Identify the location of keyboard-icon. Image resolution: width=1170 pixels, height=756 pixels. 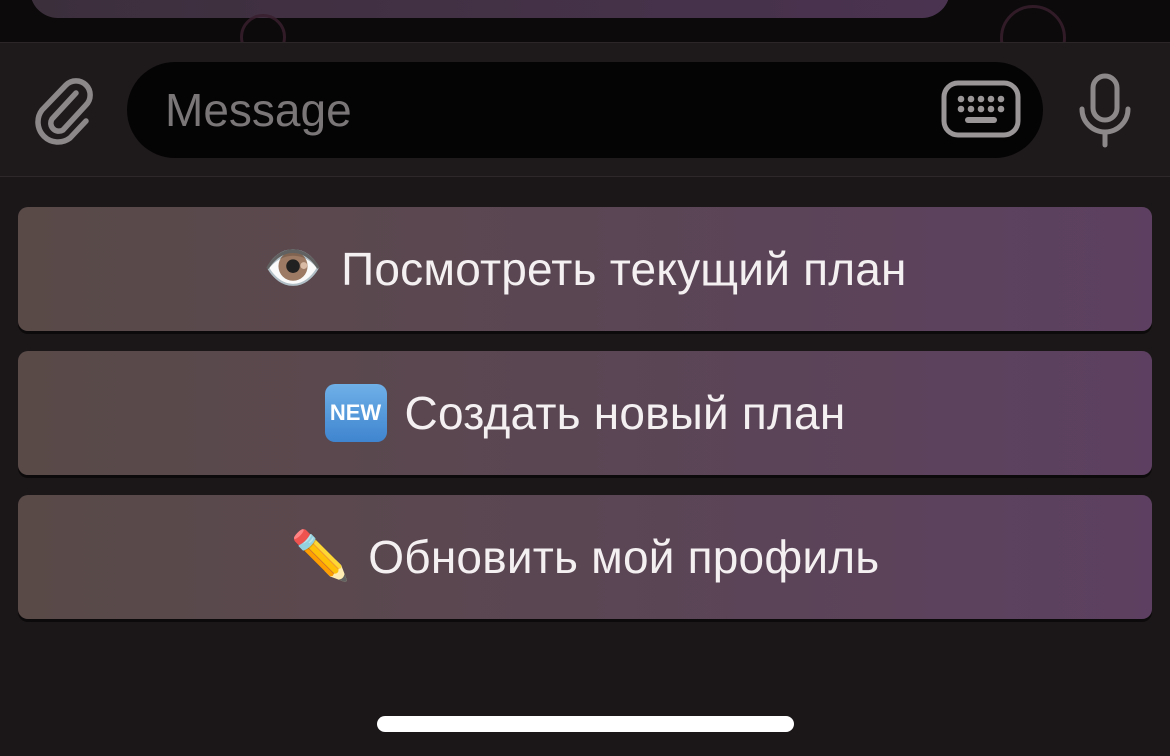
(981, 109).